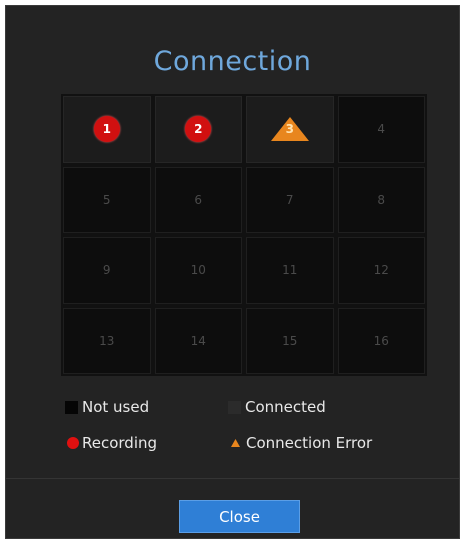  I want to click on legend-connection-error: Connection Error, so click(301, 443).